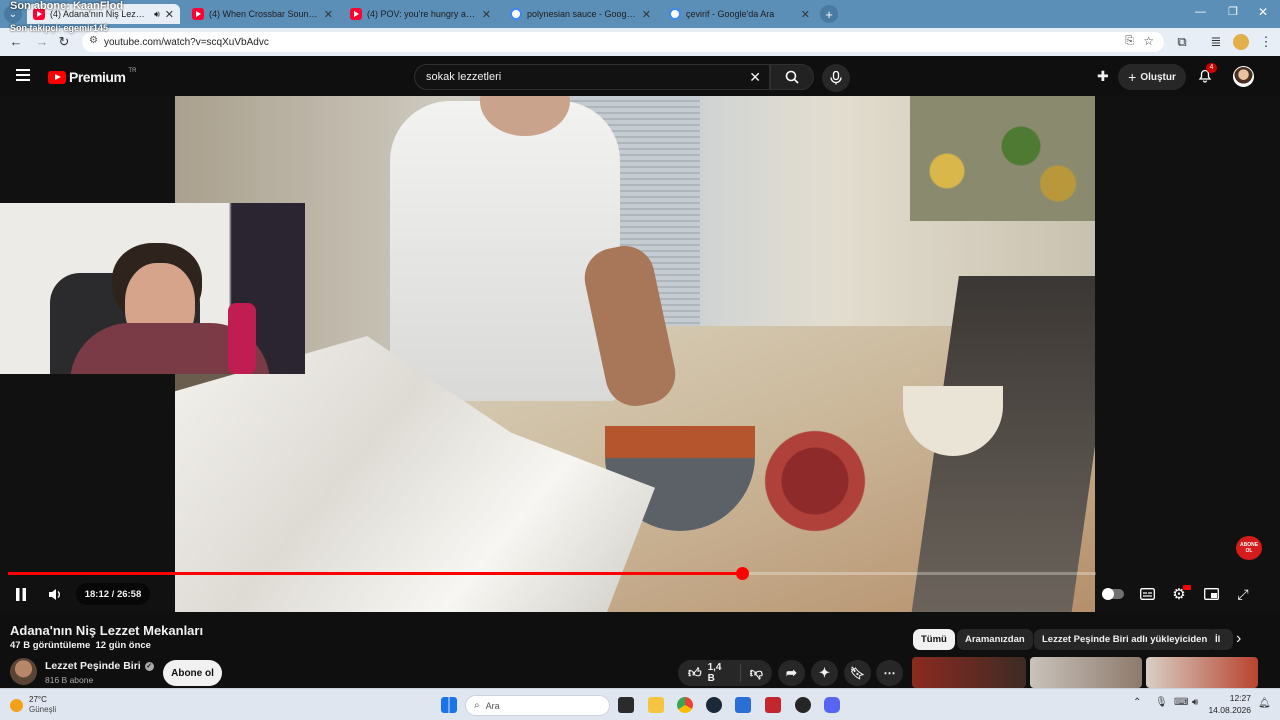 The width and height of the screenshot is (1280, 720). What do you see at coordinates (626, 705) in the screenshot?
I see `task-view-icon` at bounding box center [626, 705].